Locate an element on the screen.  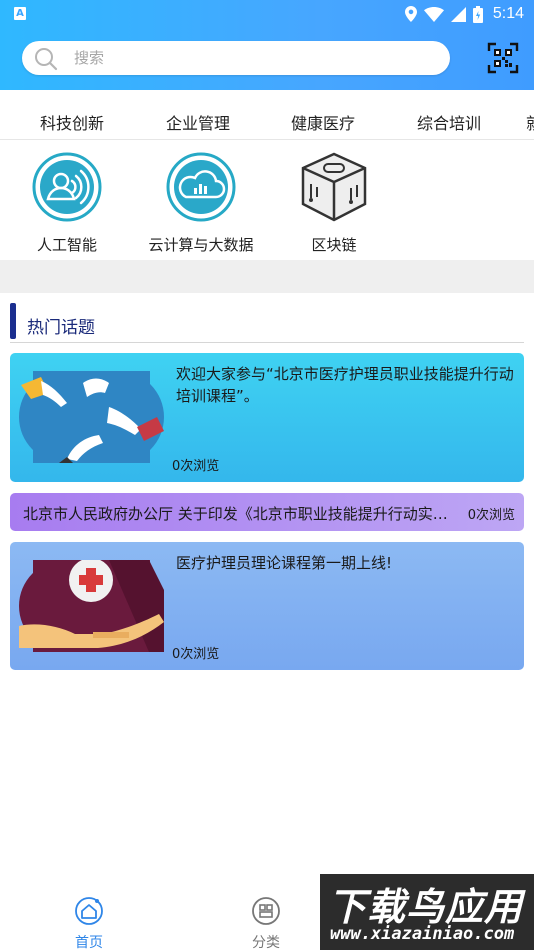
topic-title: 医疗护理员理论课程第一期上线! is located at coordinates (284, 563).